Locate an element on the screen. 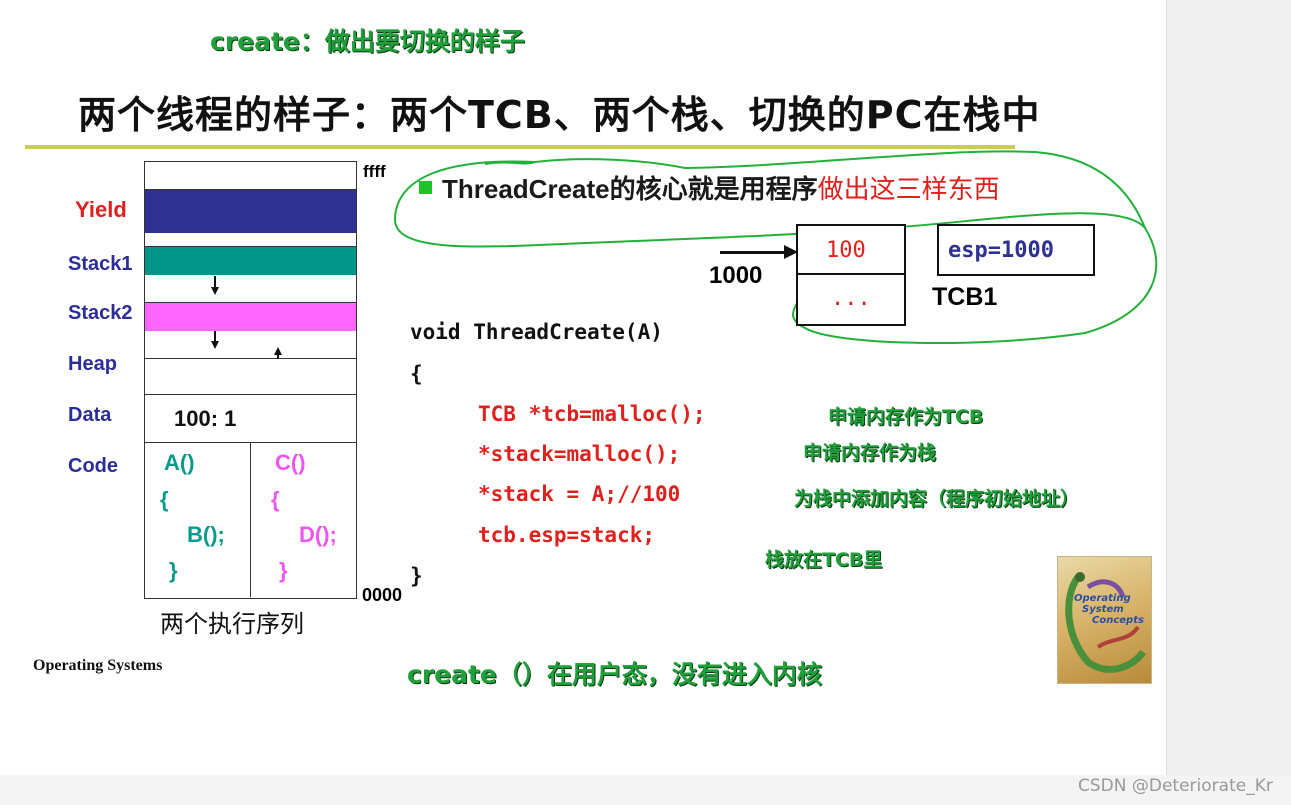 The height and width of the screenshot is (805, 1291). tcb-box: esp=1000 is located at coordinates (1016, 250).